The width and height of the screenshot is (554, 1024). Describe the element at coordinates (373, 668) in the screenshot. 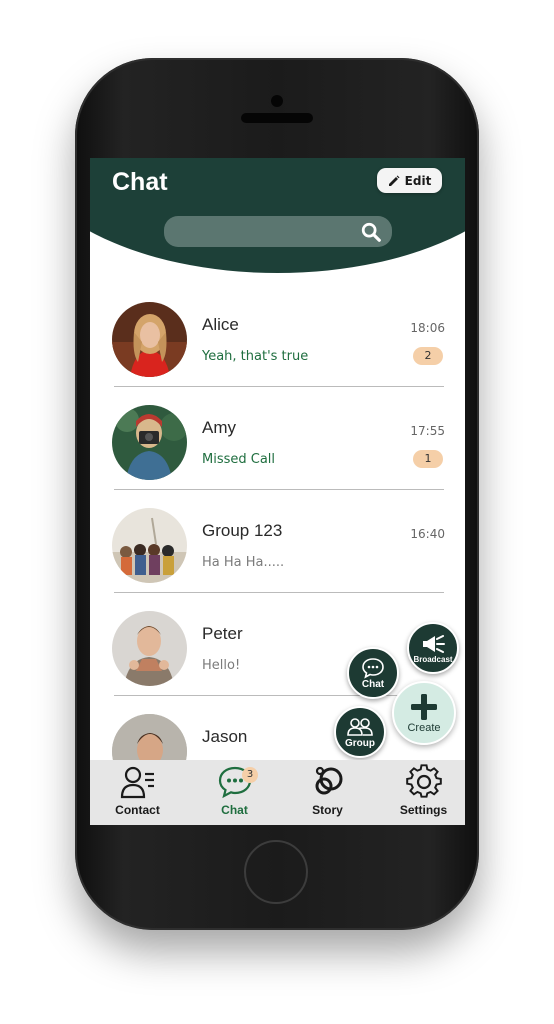

I see `chat-bubble-icon` at that location.